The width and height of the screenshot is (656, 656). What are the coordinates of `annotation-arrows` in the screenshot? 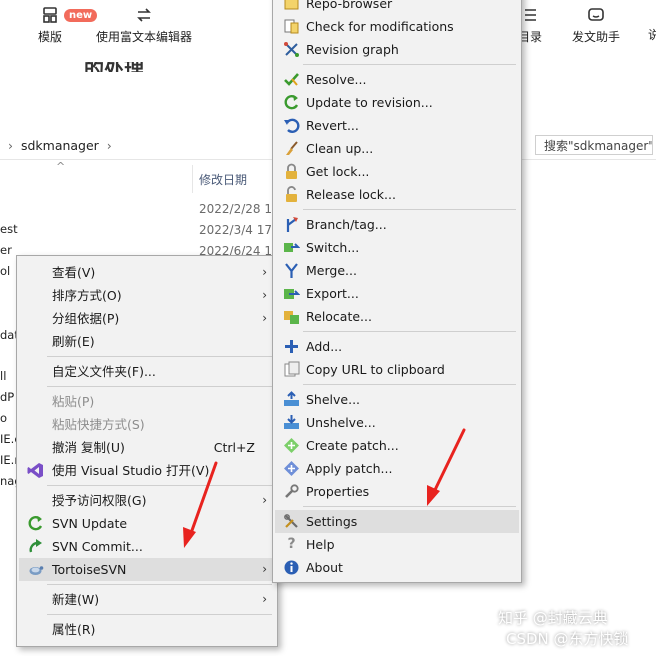 It's located at (324, 488).